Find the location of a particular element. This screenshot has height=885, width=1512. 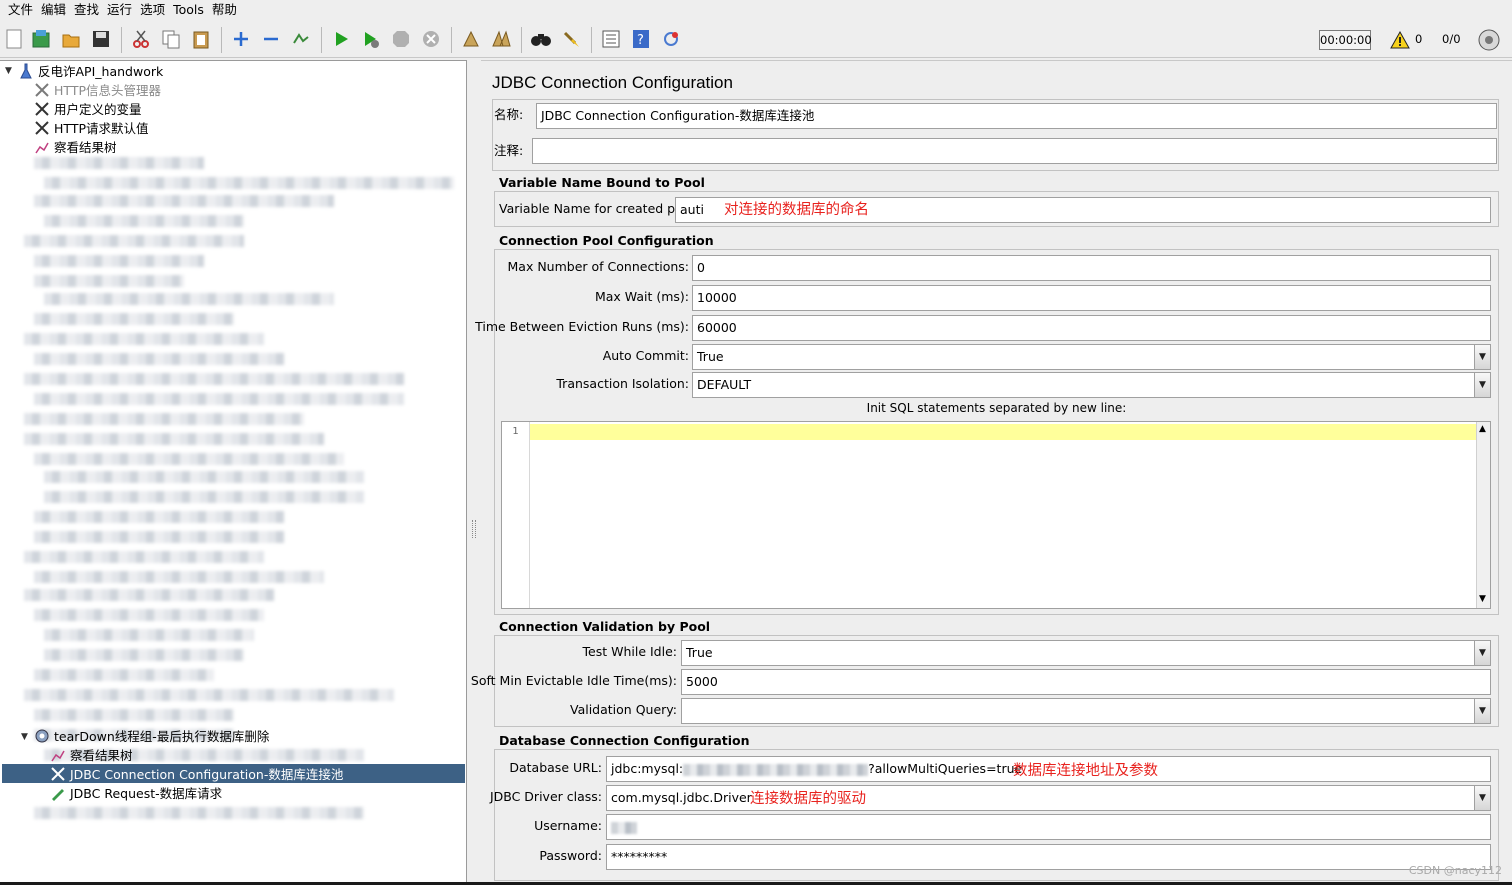

max-wait-label: Max Wait (ms): is located at coordinates (641, 296).